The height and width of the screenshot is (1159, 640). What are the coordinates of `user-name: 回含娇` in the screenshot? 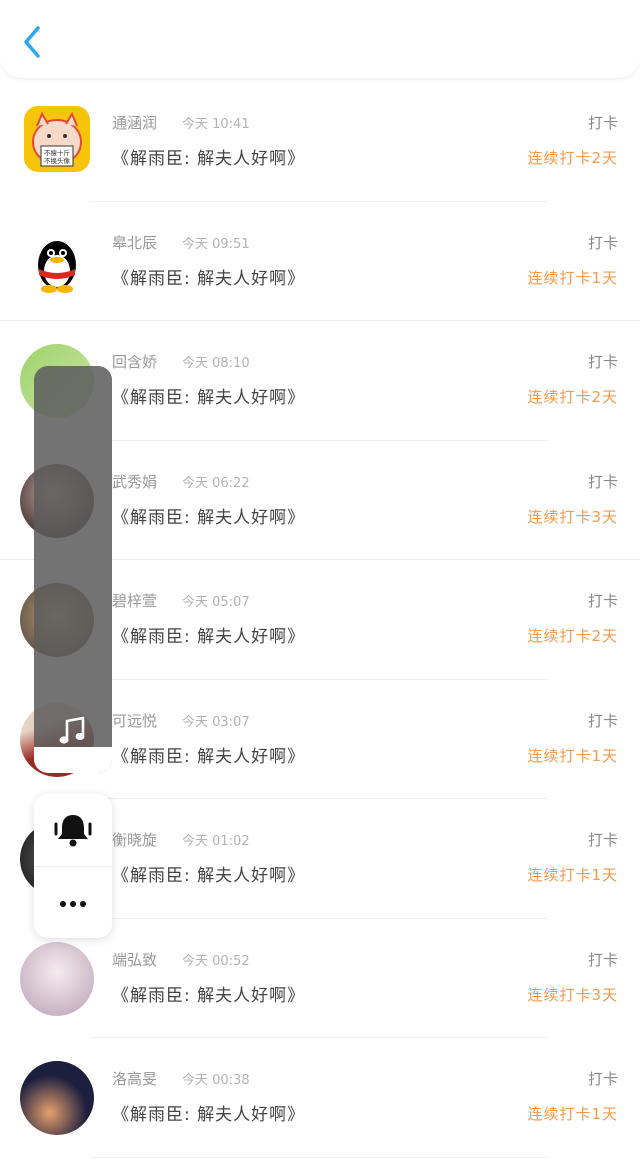 It's located at (134, 361).